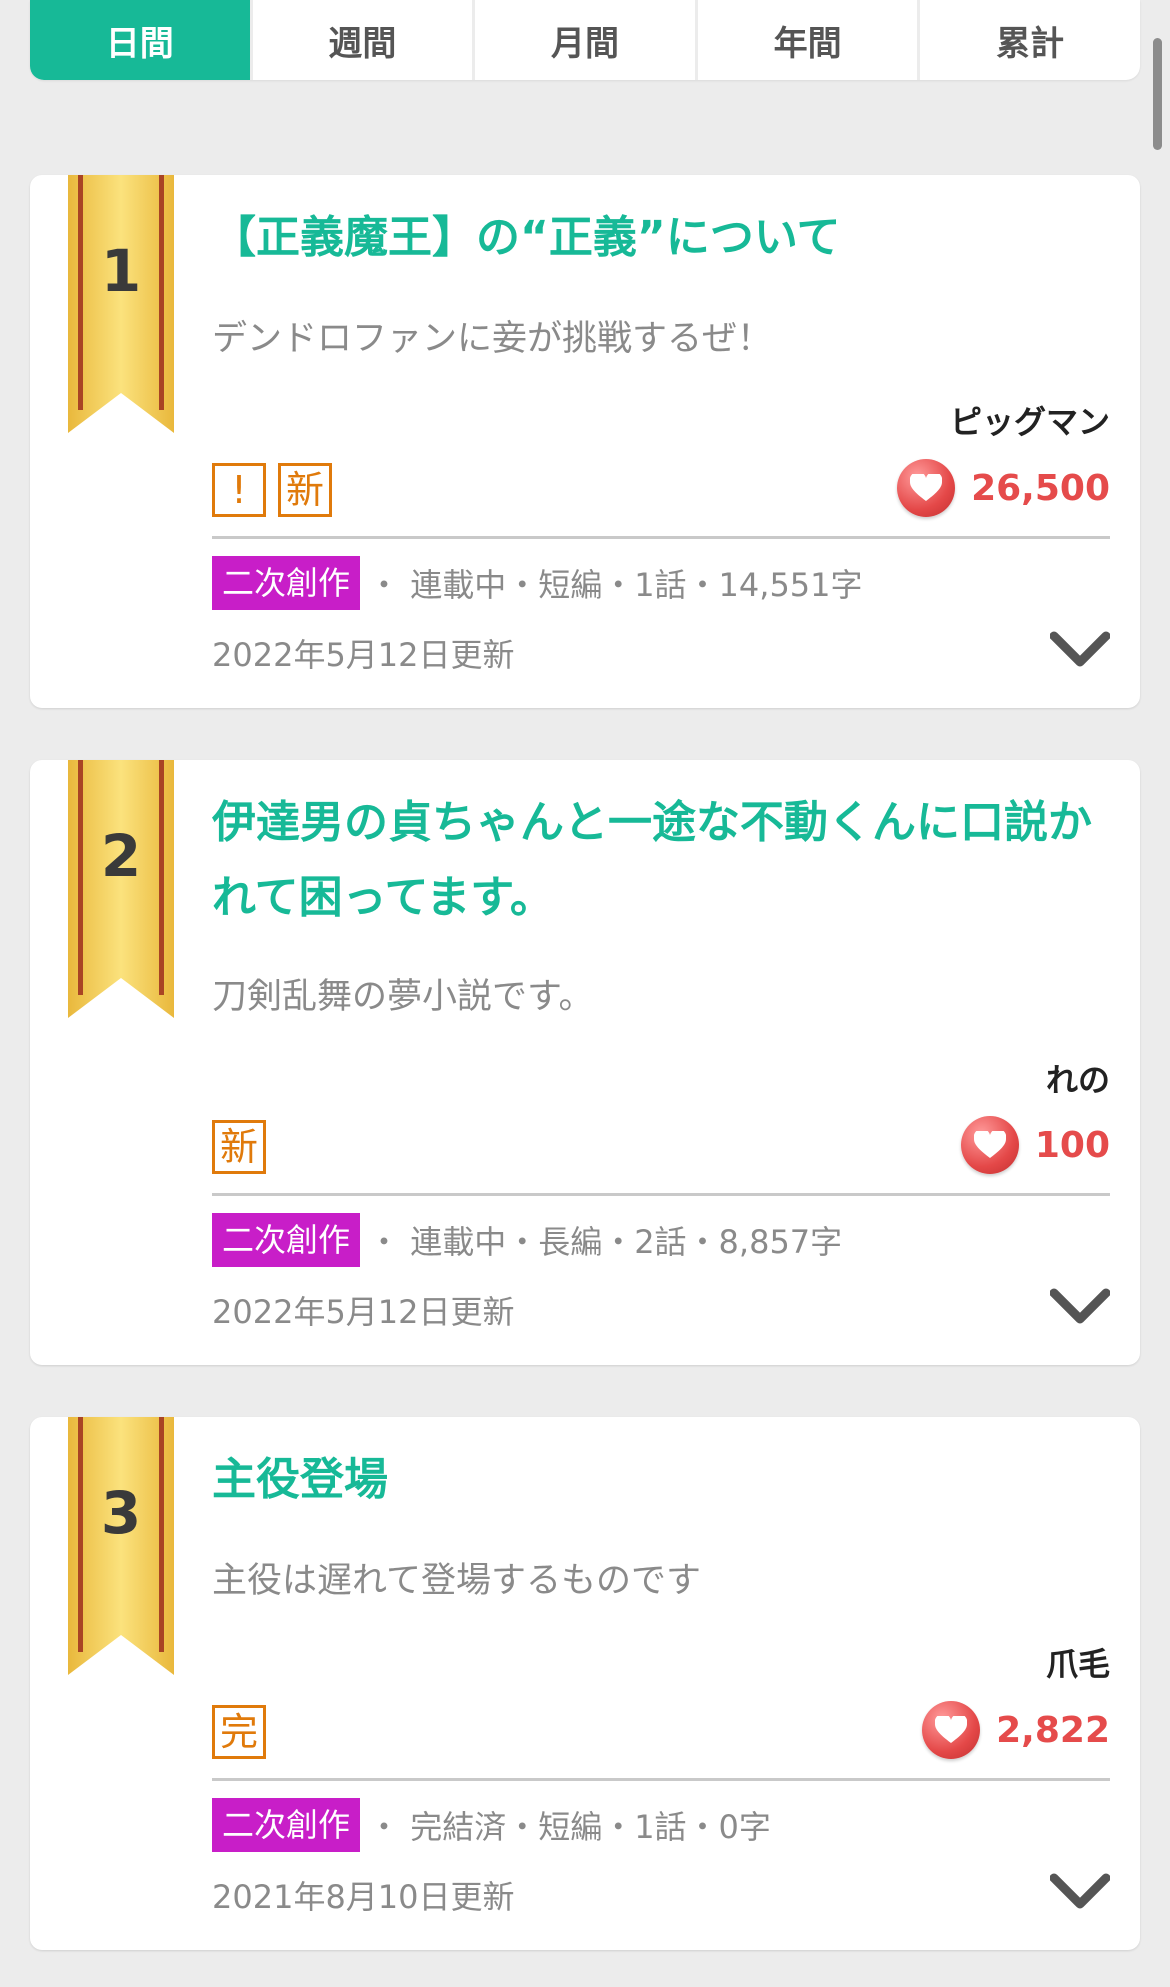 This screenshot has width=1170, height=1987. I want to click on rank-ribbon-icon: 3, so click(121, 1546).